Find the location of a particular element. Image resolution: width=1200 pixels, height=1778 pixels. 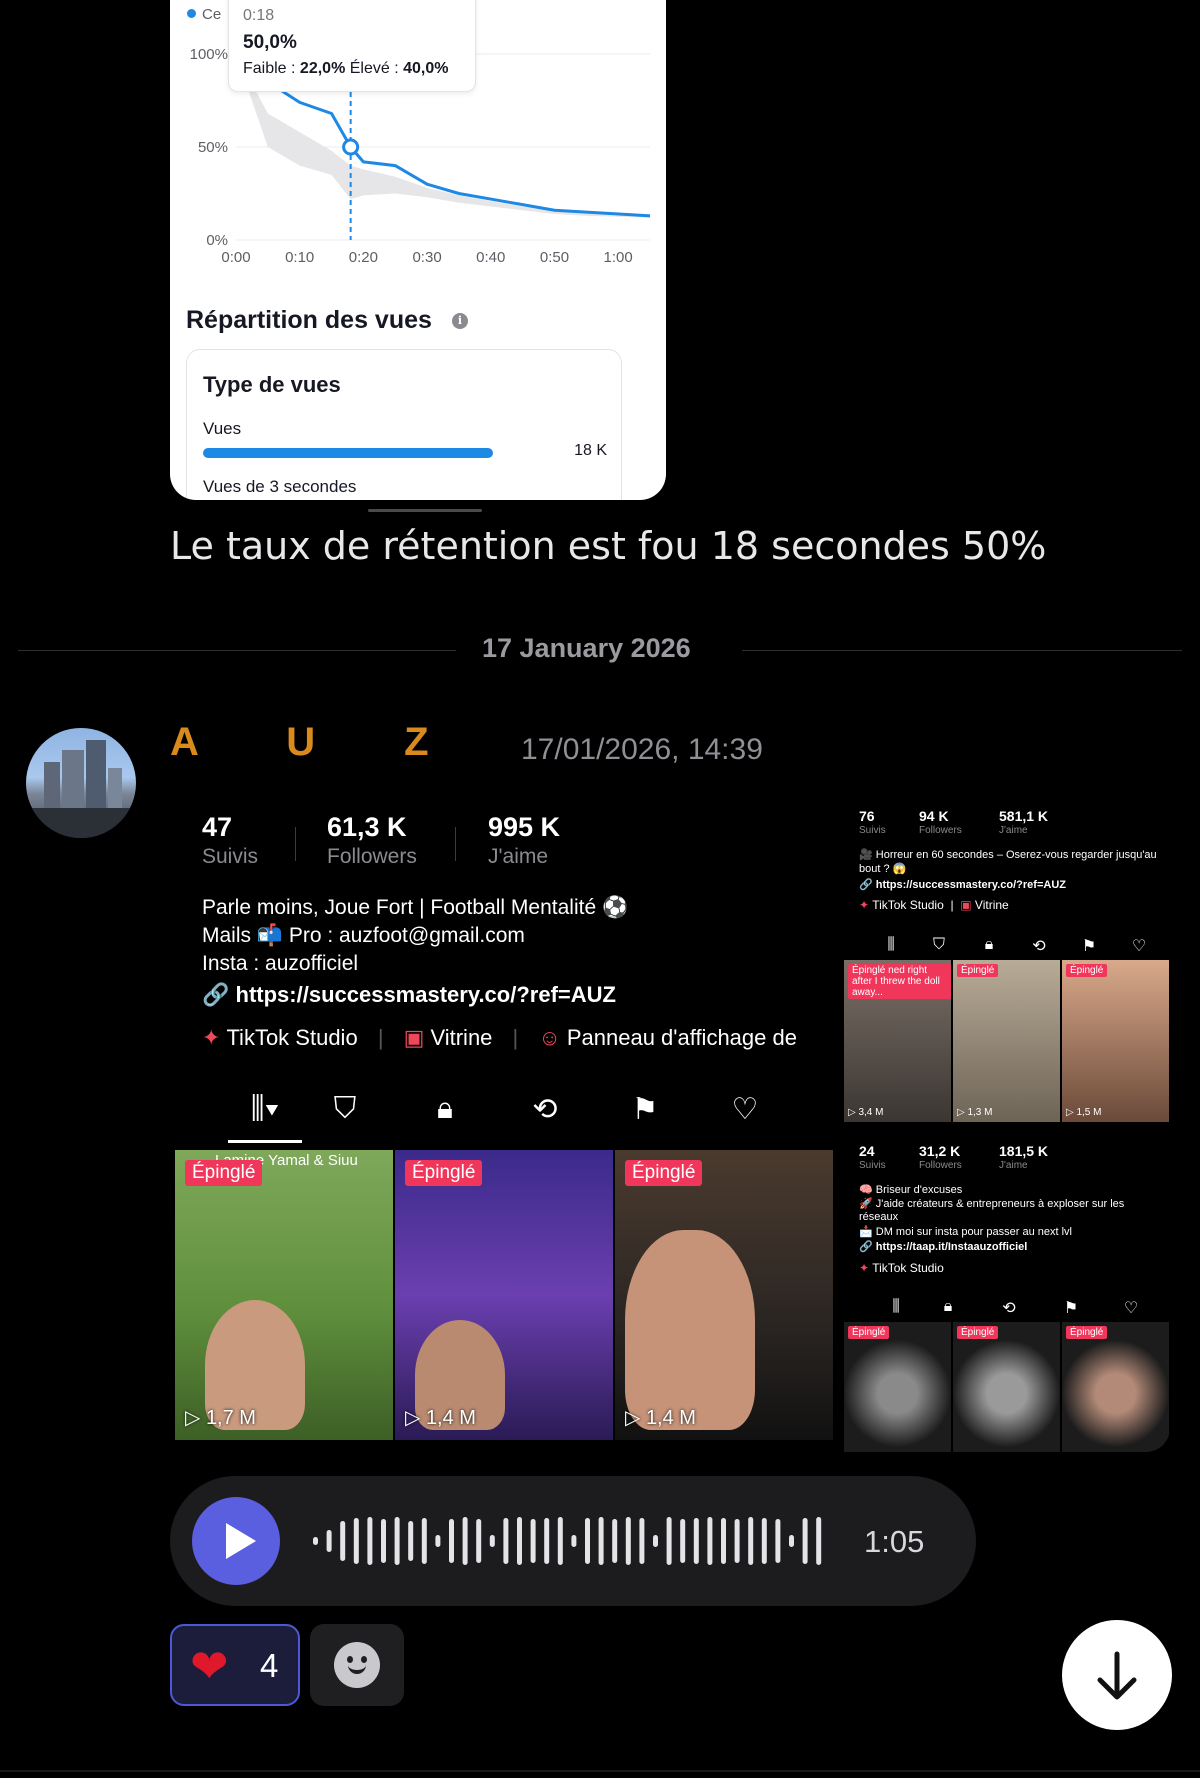

views-label: Vues is located at coordinates (222, 428).